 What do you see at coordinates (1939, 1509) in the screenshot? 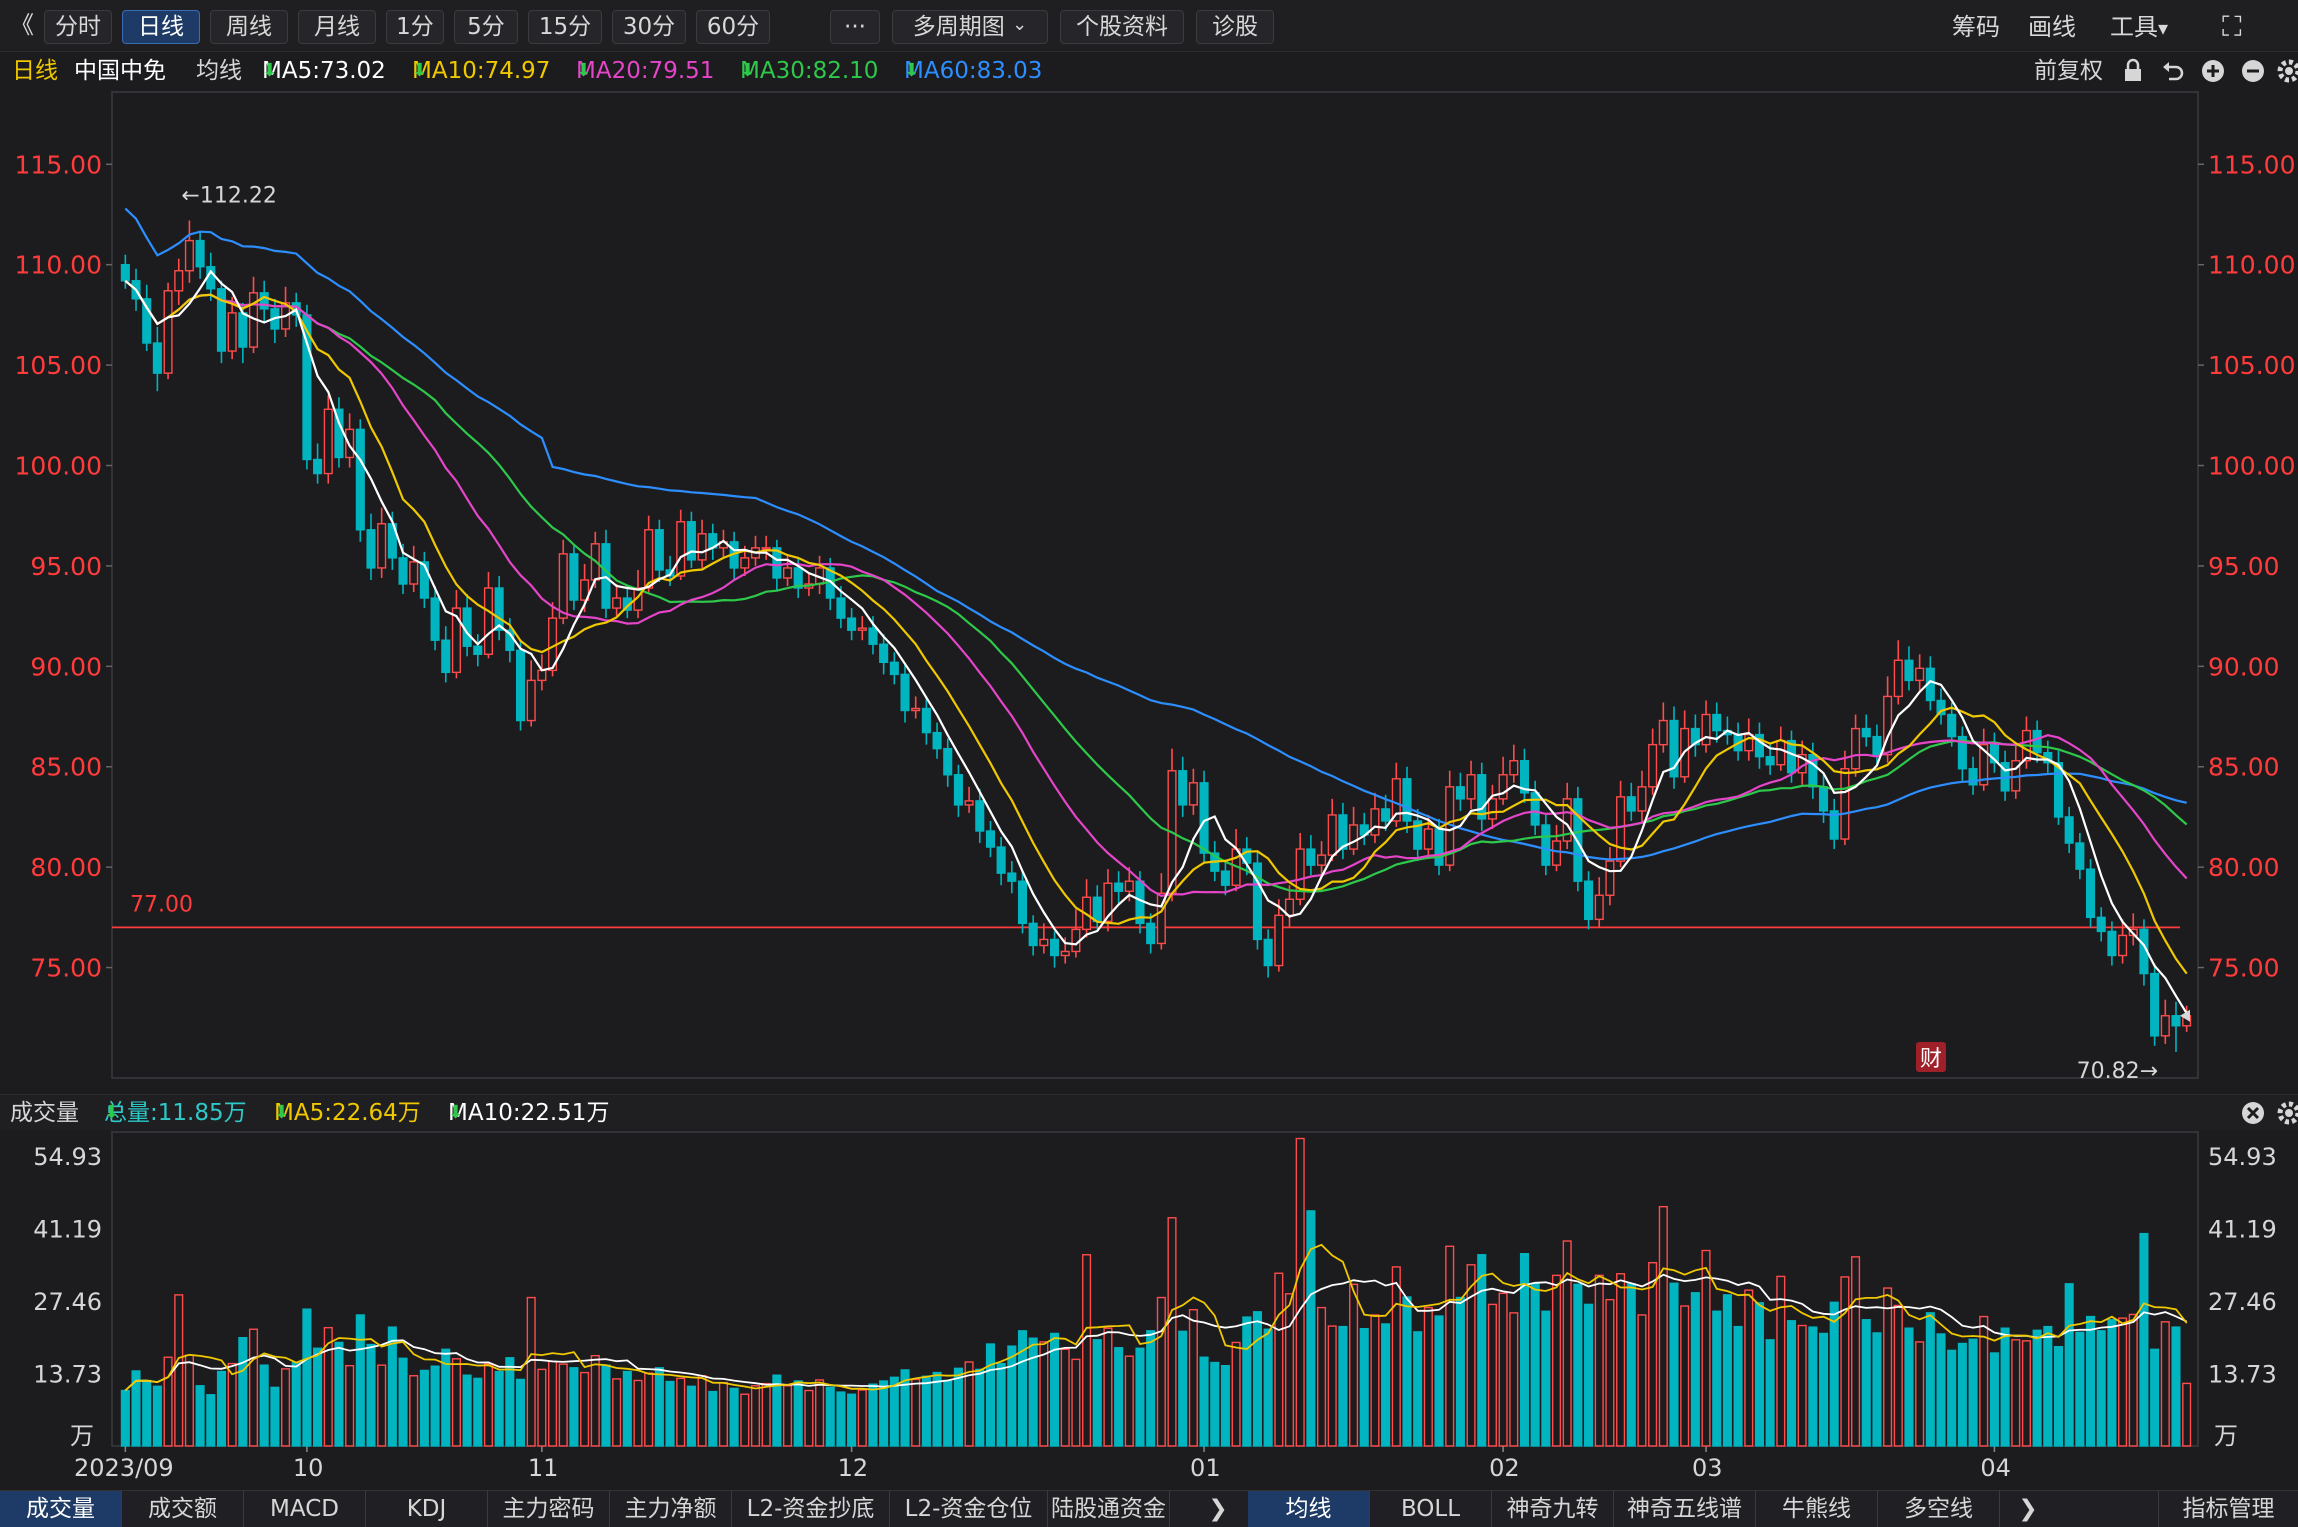
I see `overlay-tab: 多空线` at bounding box center [1939, 1509].